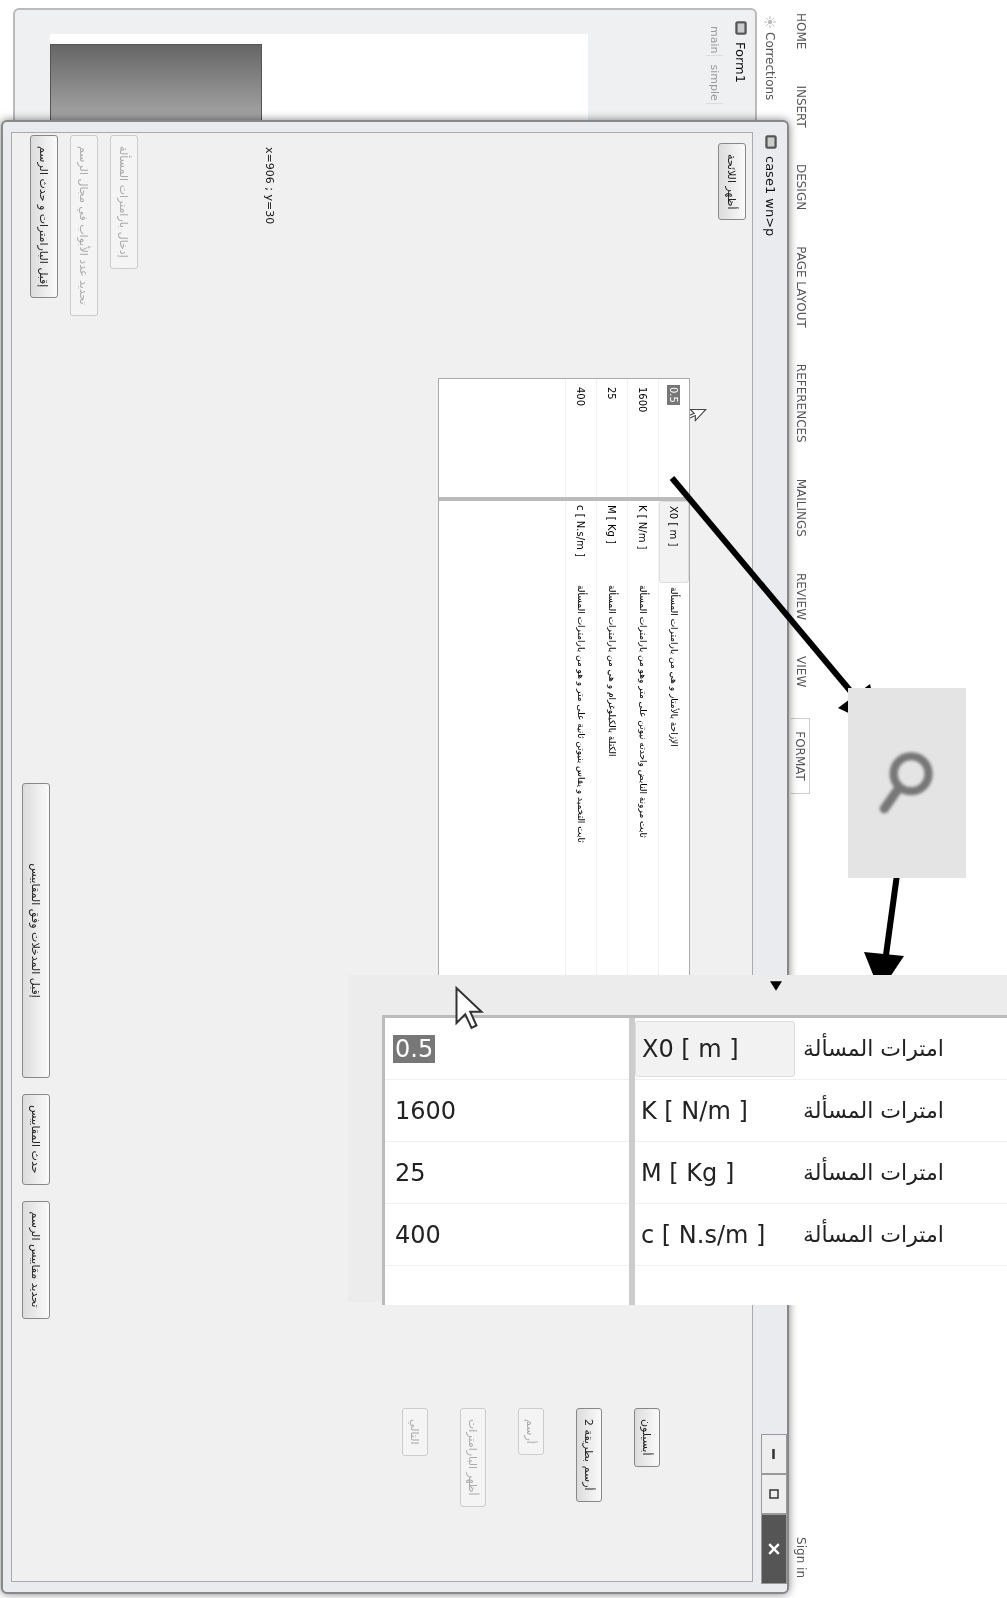  I want to click on minimize-icon, so click(774, 1454).